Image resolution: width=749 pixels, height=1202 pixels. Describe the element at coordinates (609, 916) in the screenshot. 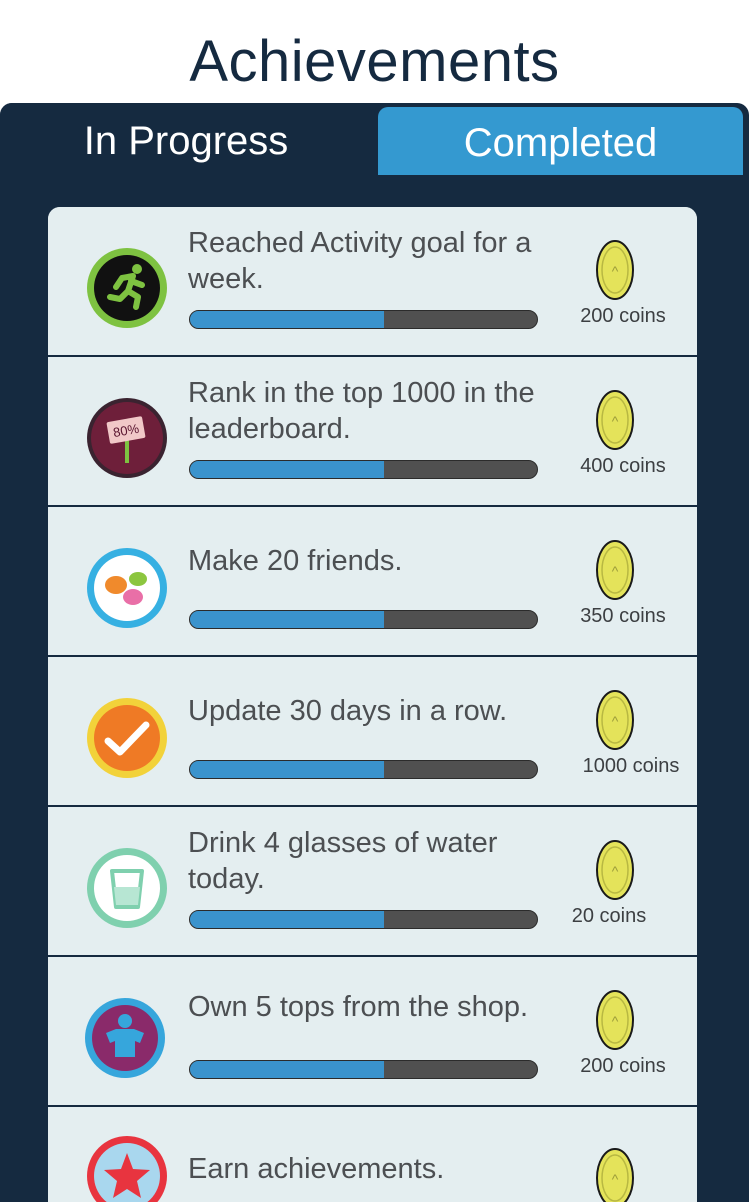

I see `reward-label: 20 coins` at that location.